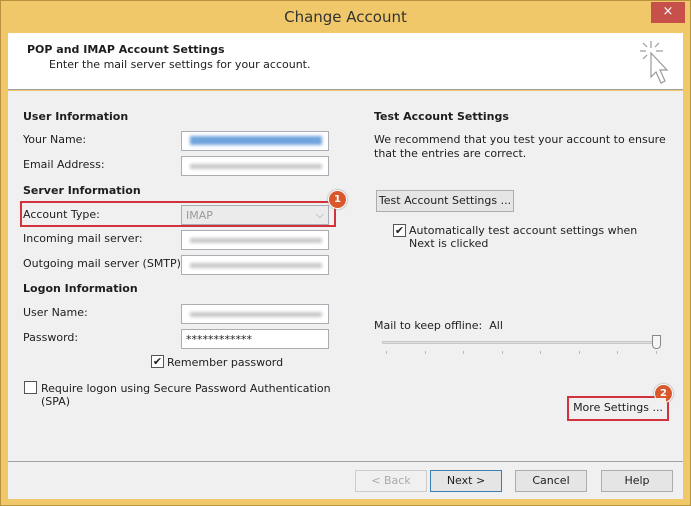 This screenshot has width=691, height=506. Describe the element at coordinates (668, 12) in the screenshot. I see `close-button: ×` at that location.